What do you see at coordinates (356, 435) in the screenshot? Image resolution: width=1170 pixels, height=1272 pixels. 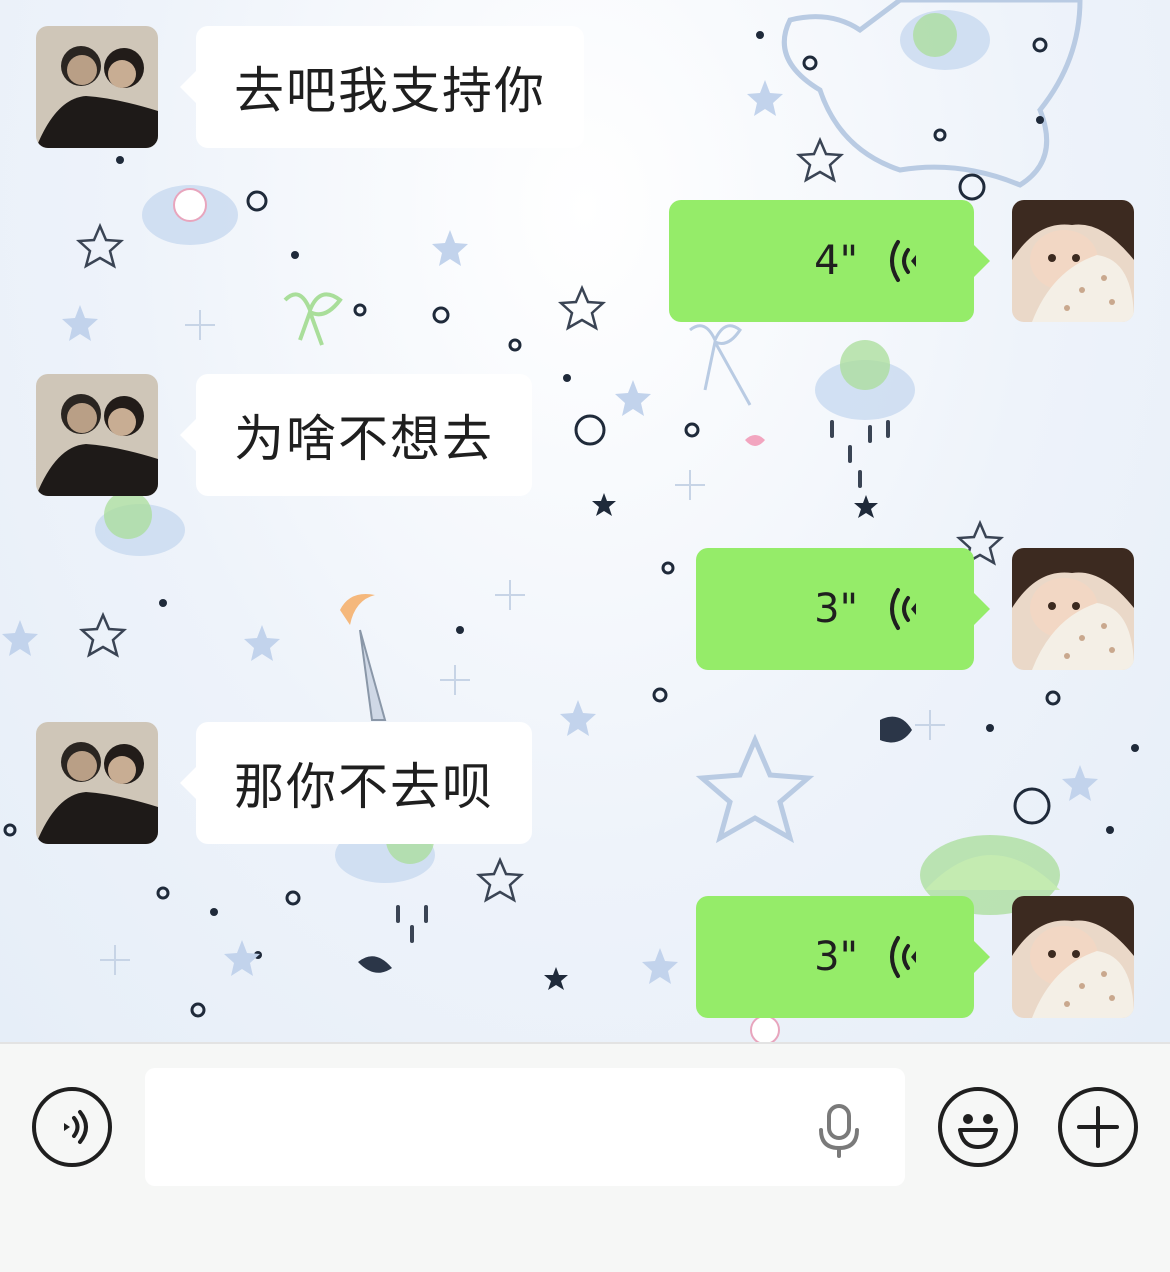 I see `received-text-bubble: 为啥不想去` at bounding box center [356, 435].